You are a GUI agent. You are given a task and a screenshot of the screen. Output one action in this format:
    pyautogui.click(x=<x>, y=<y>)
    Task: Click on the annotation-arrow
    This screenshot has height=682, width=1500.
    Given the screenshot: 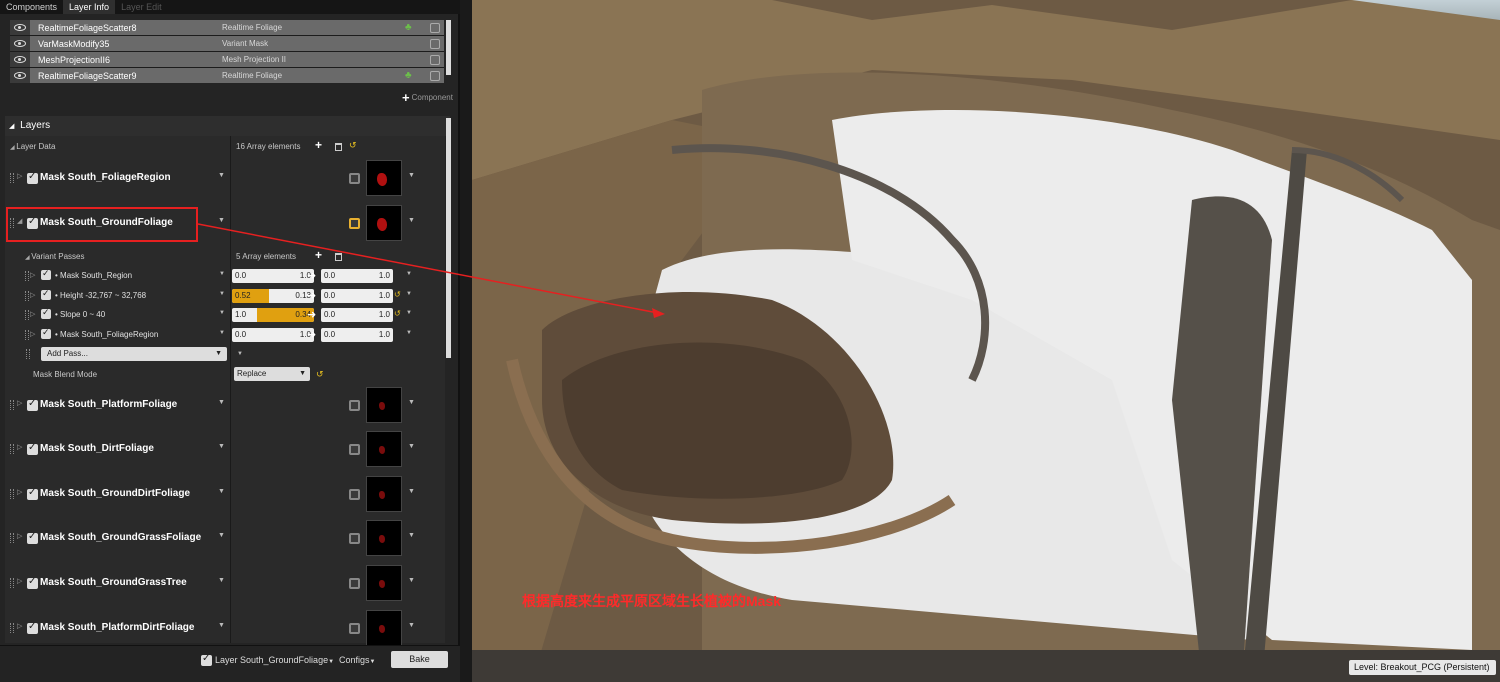 What is the action you would take?
    pyautogui.click(x=428, y=268)
    